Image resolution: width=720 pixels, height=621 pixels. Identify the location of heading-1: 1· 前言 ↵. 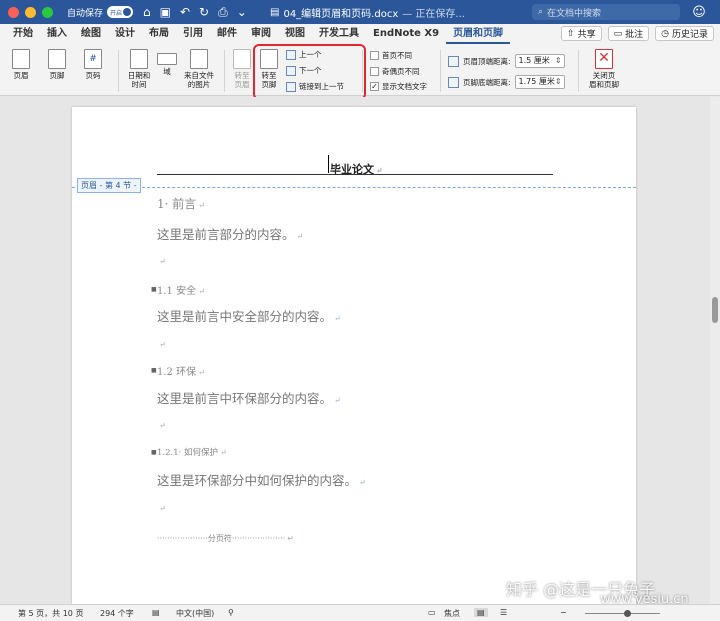
(181, 203).